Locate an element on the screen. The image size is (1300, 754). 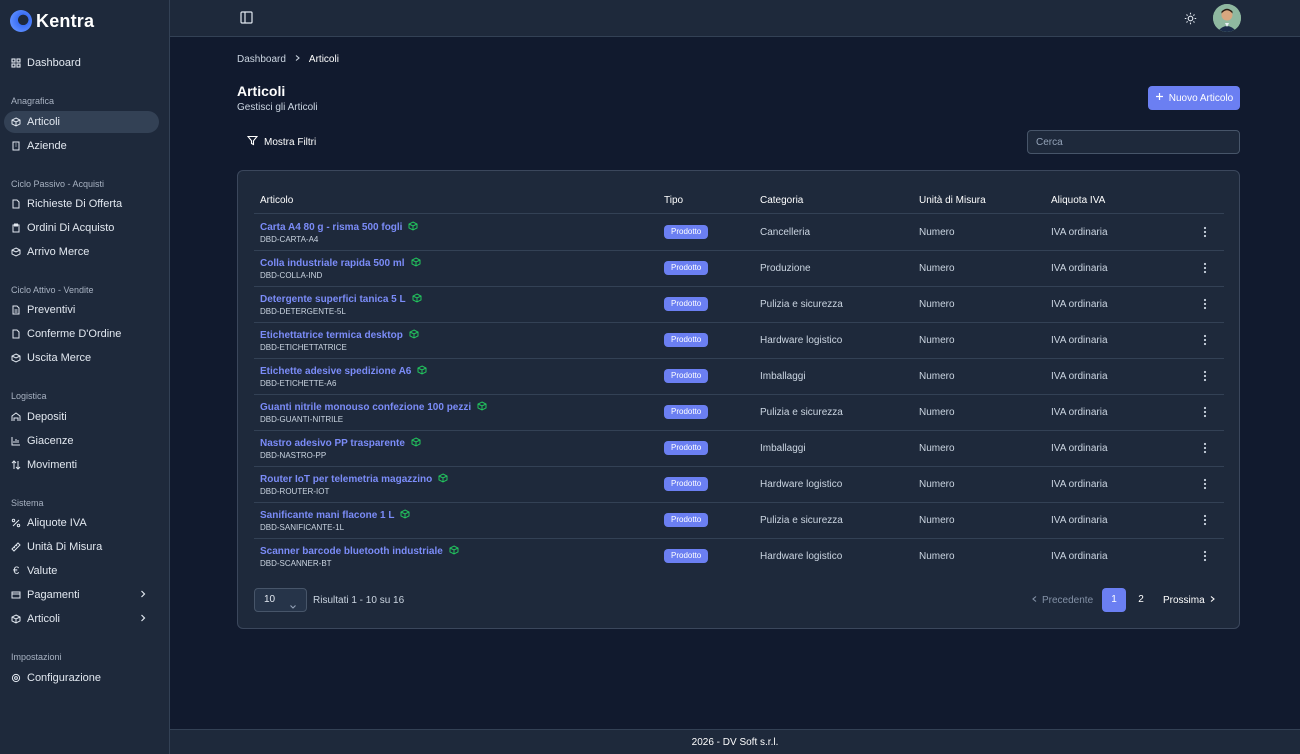
article-name-link: Sanificante mani flacone 1 L is located at coordinates (335, 515).